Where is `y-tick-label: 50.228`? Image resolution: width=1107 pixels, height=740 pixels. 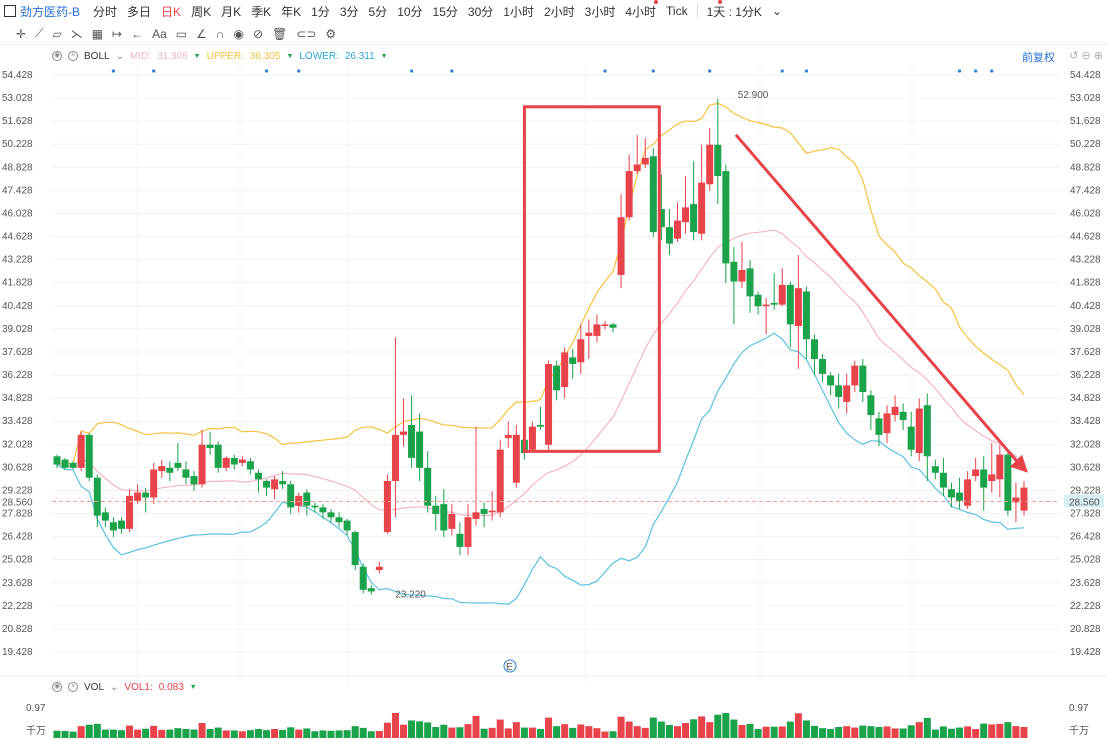
y-tick-label: 50.228 is located at coordinates (17, 144).